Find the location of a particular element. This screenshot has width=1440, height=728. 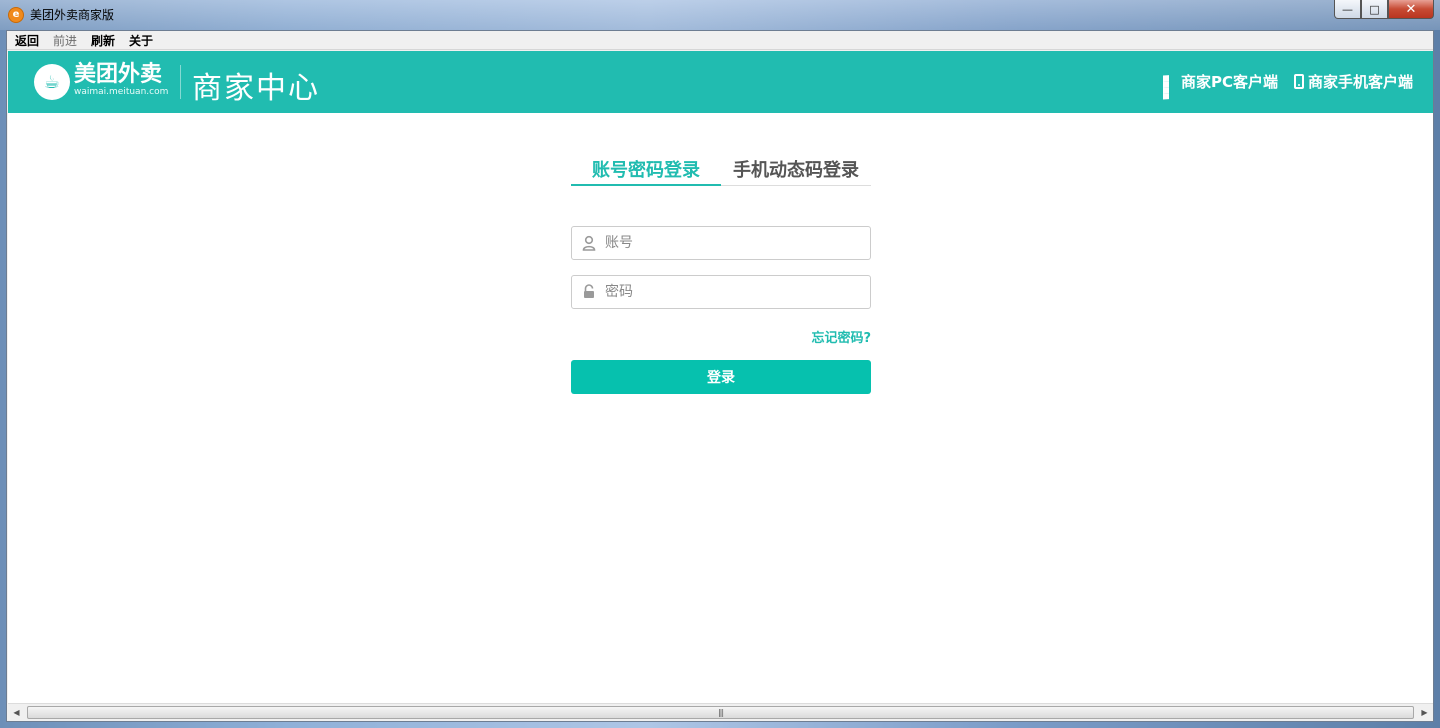

user-icon is located at coordinates (589, 243).